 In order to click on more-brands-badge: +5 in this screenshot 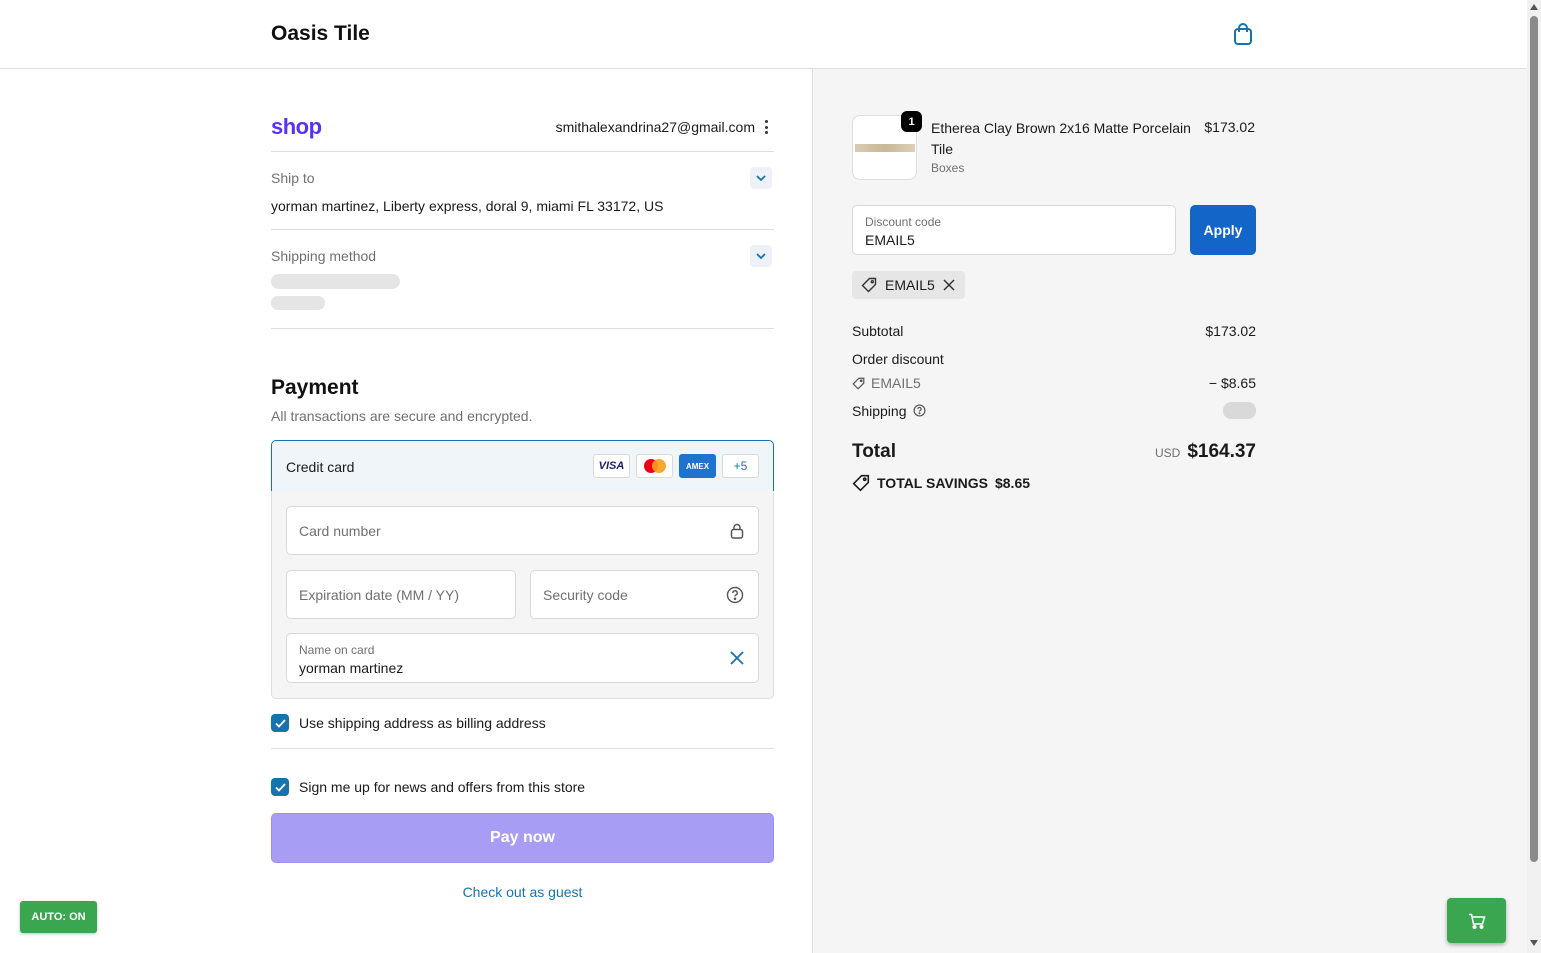, I will do `click(740, 466)`.